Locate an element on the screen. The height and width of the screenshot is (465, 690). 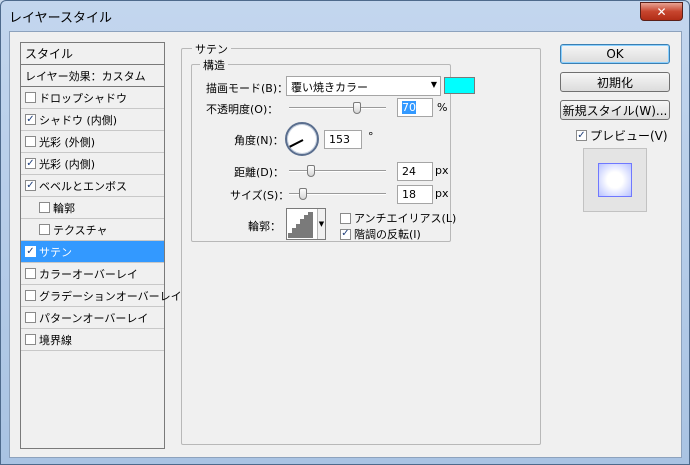
list-item-label: サテン is located at coordinates (55, 252).